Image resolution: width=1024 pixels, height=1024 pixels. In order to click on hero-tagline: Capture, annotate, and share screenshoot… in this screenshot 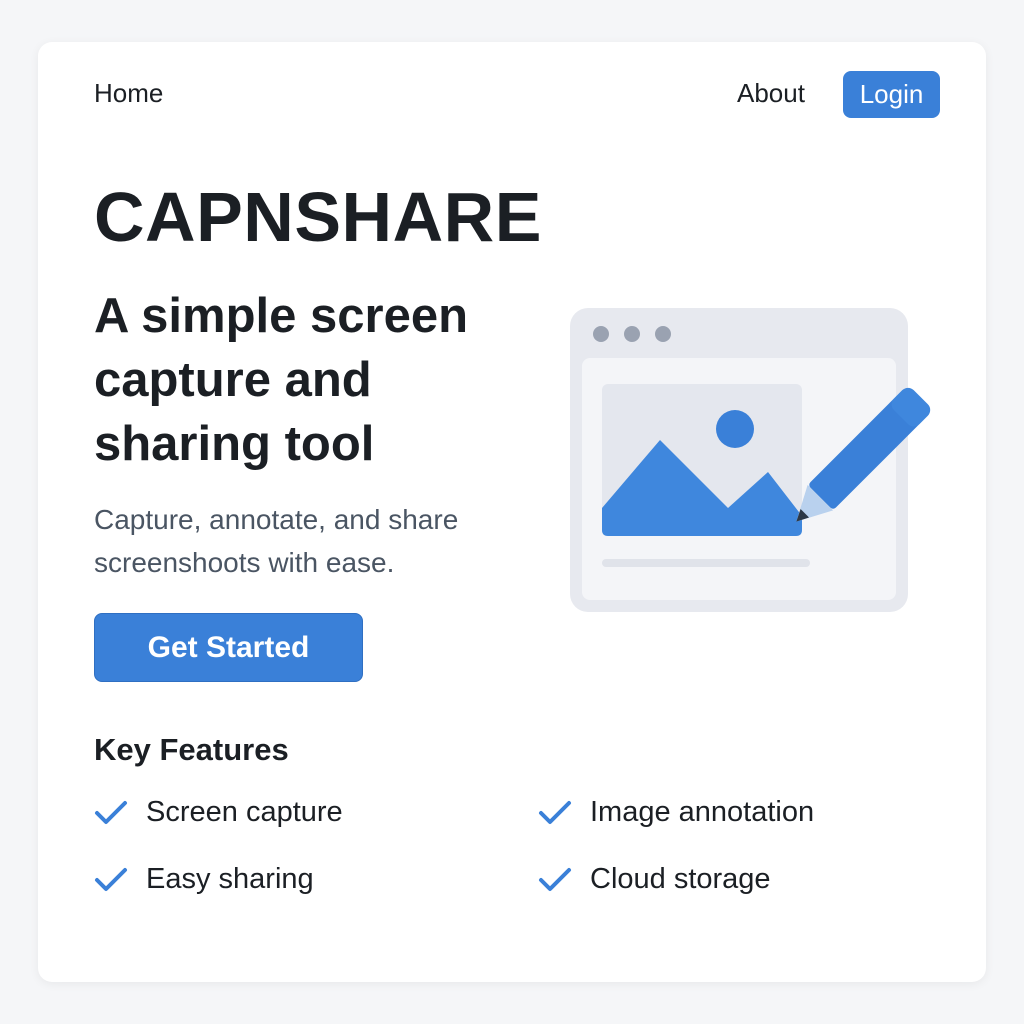, I will do `click(276, 541)`.